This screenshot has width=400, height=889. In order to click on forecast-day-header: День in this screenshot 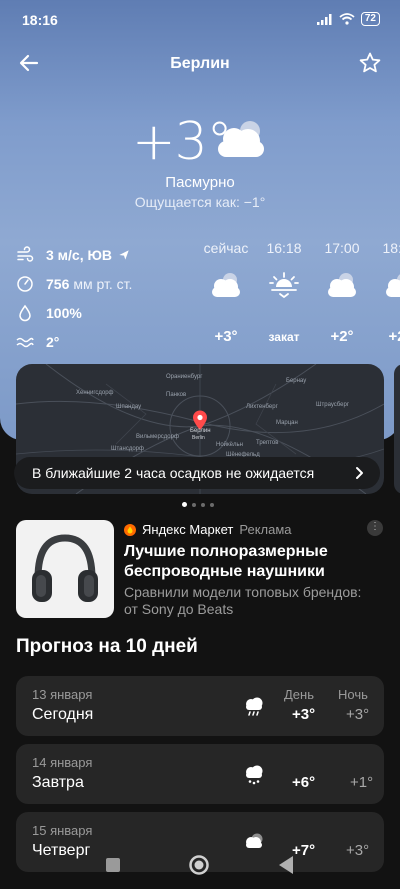, I will do `click(299, 694)`.